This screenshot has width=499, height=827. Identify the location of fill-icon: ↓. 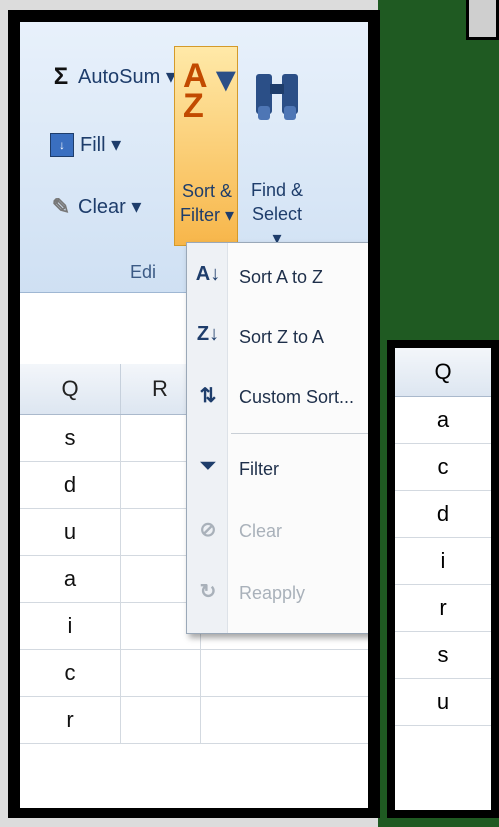
(62, 144).